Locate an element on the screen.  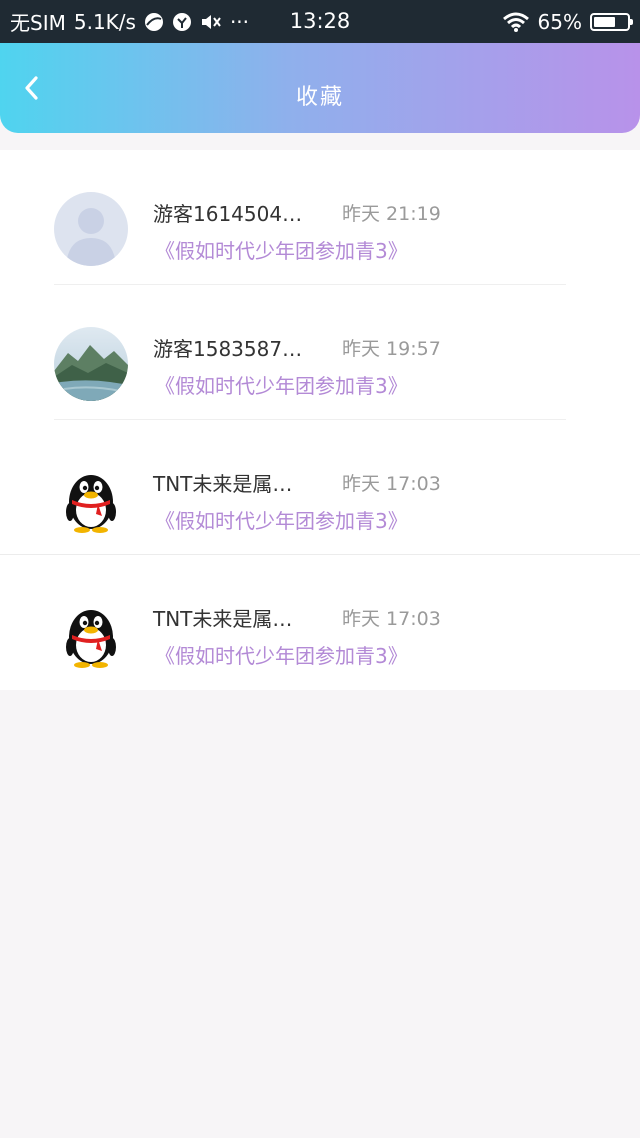
list-item: 游客1614504… 昨天 21:19 《假如时代少年团参加青3》 is located at coordinates (320, 217).